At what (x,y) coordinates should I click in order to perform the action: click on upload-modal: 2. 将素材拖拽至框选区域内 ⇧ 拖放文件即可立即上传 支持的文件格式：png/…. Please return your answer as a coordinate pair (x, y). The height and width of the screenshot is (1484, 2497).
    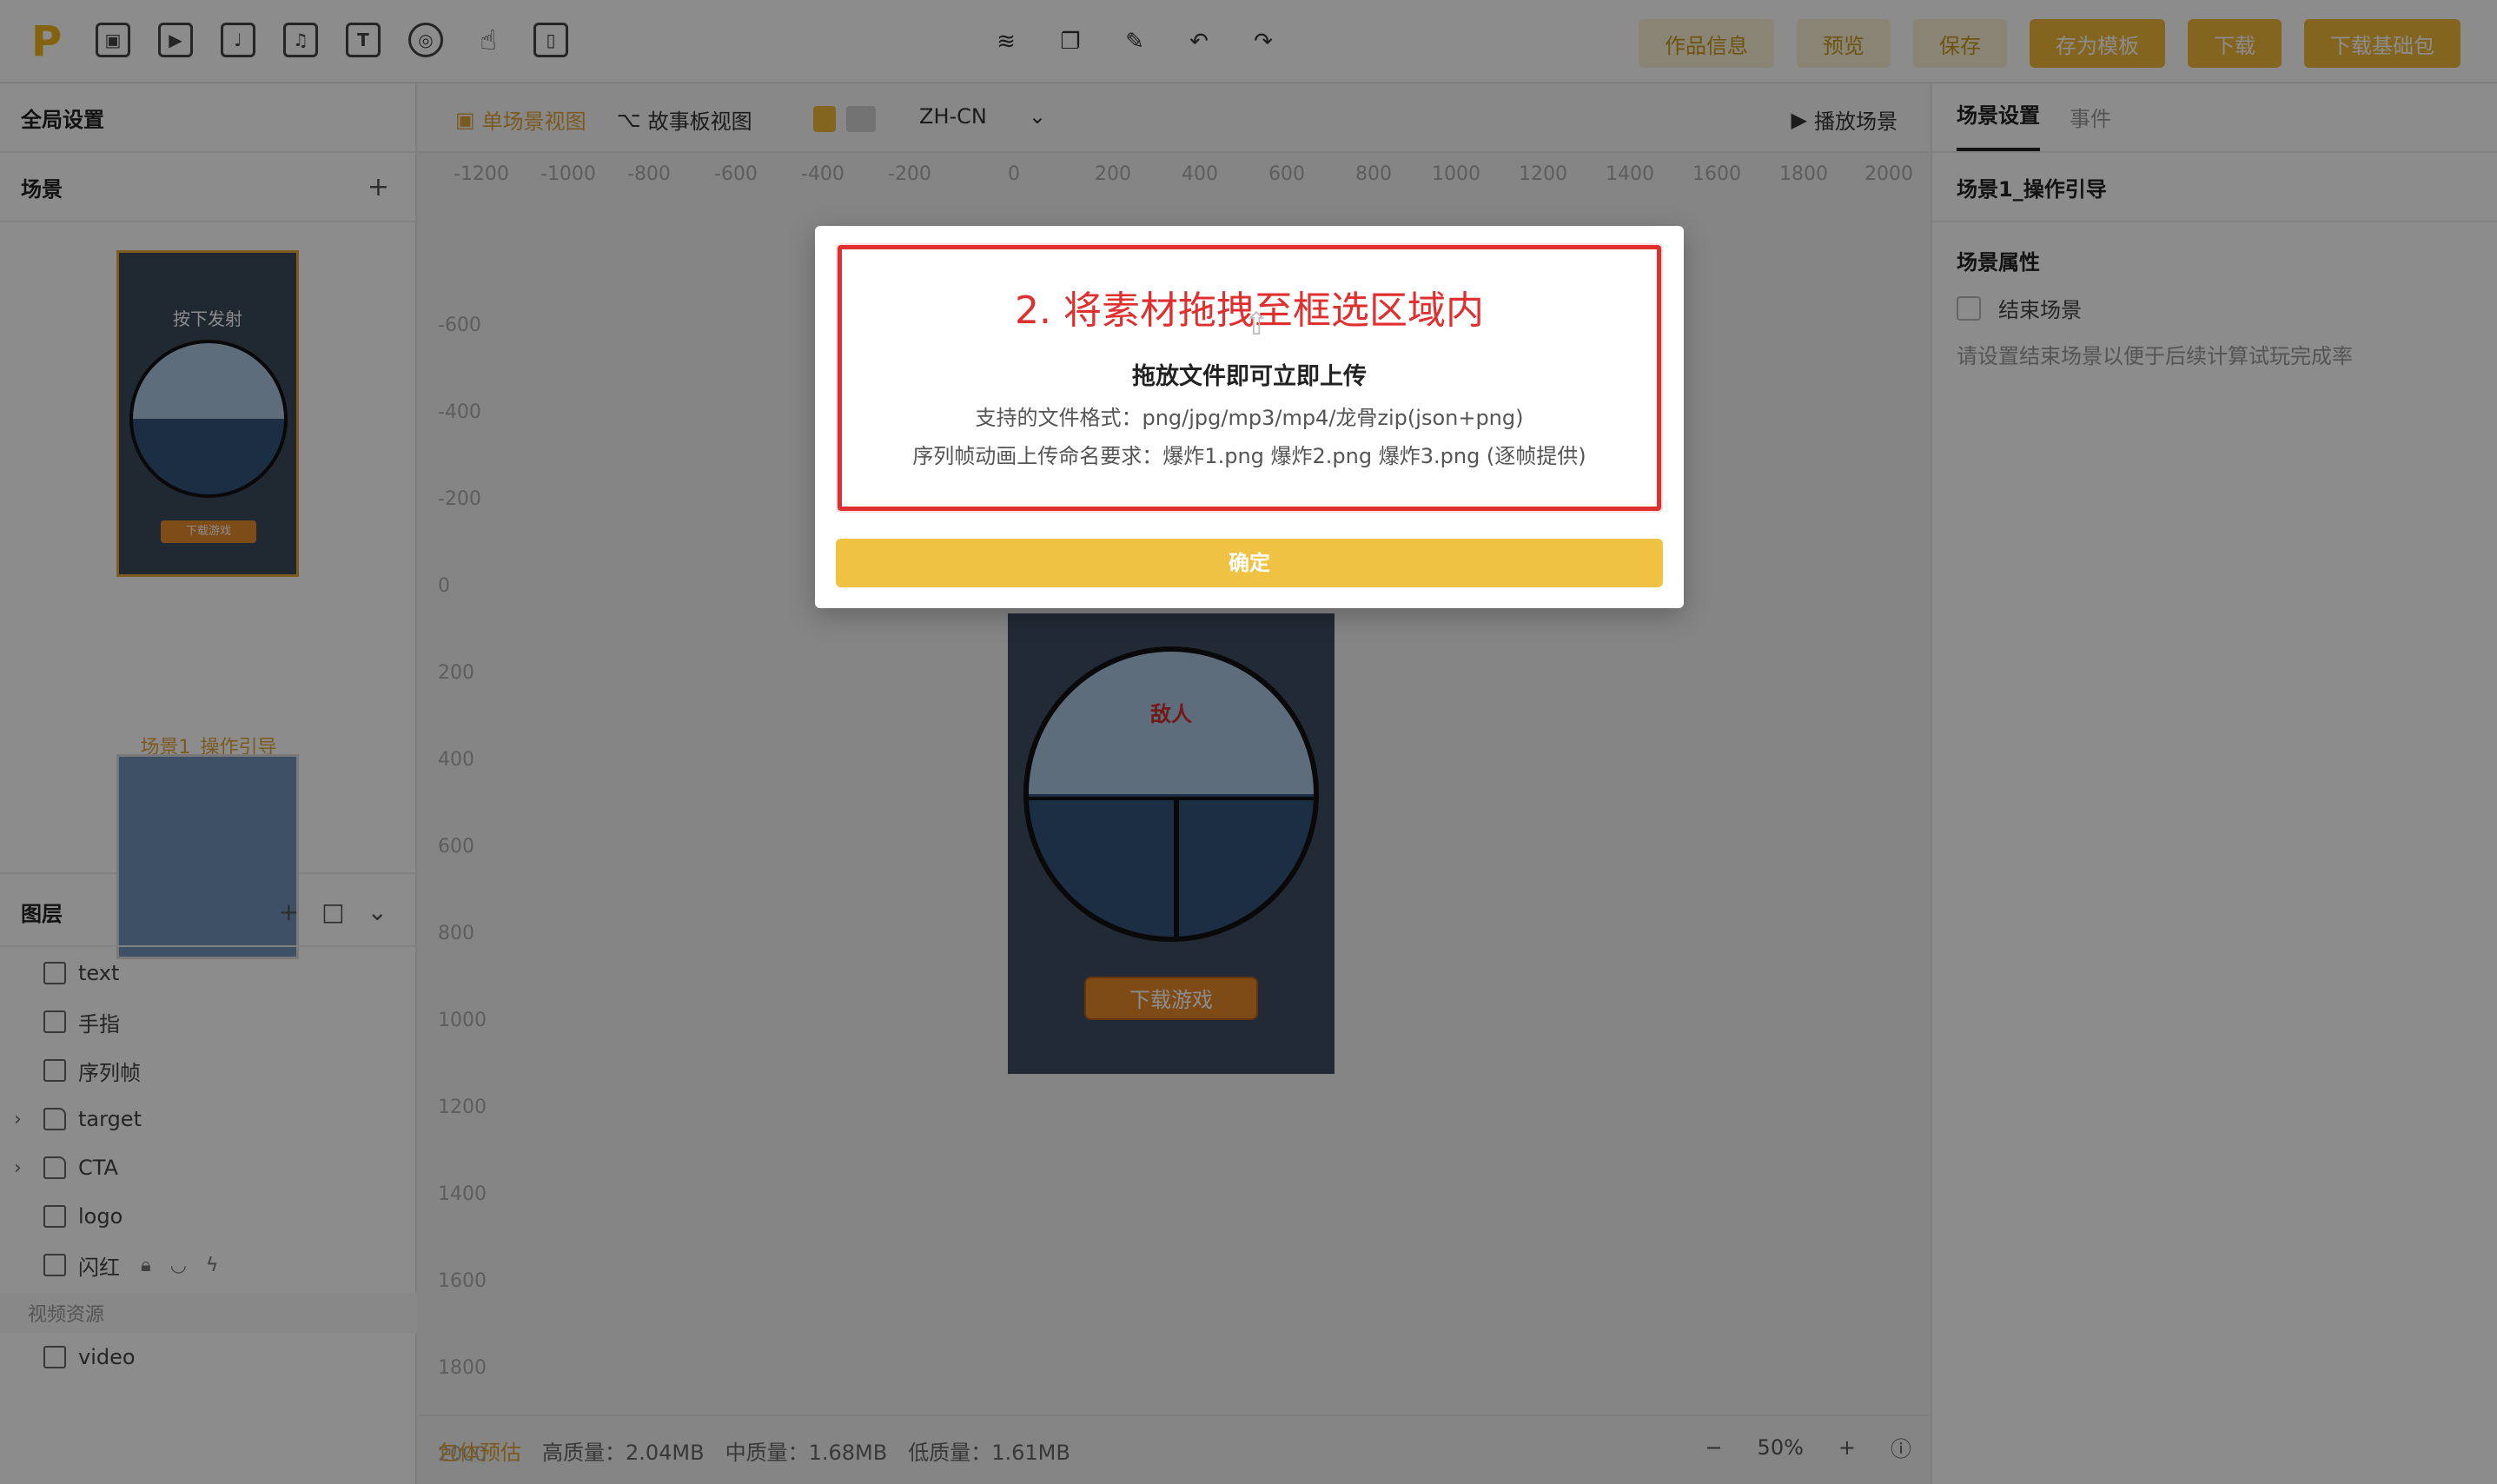
    Looking at the image, I should click on (1249, 417).